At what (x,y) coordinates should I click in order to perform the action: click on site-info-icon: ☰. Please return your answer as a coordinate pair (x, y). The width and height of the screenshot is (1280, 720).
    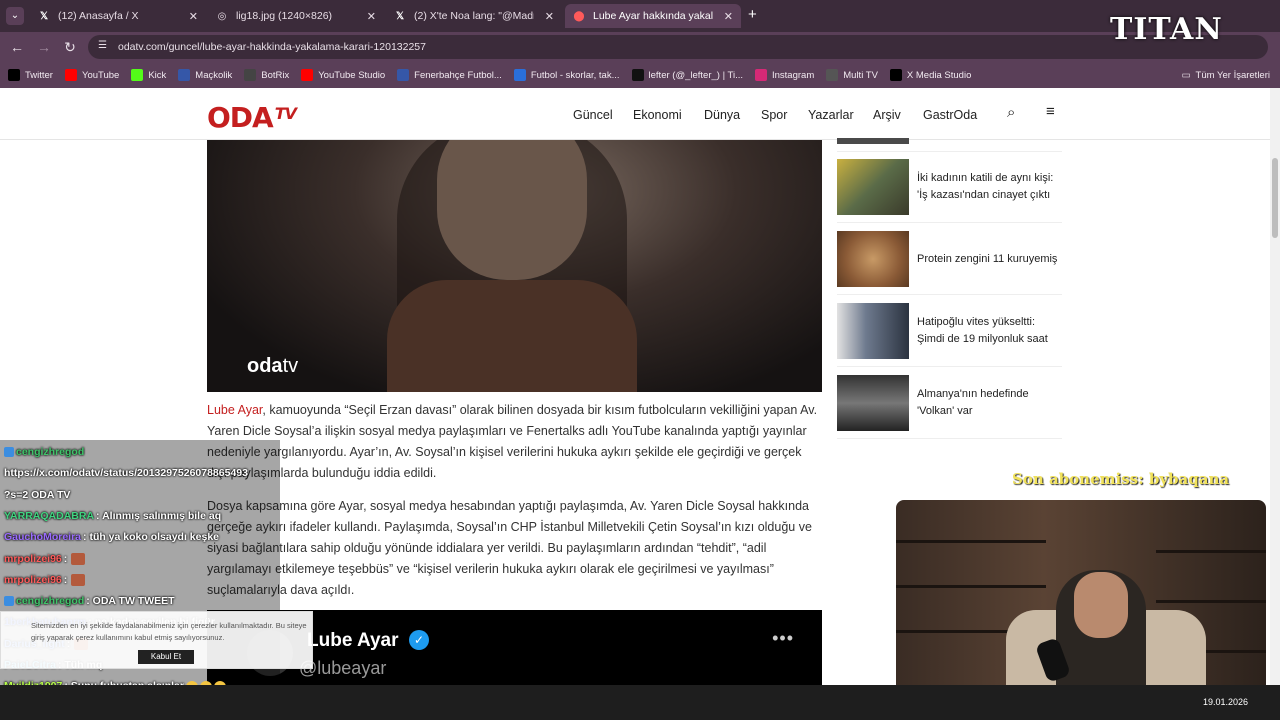
    Looking at the image, I should click on (102, 45).